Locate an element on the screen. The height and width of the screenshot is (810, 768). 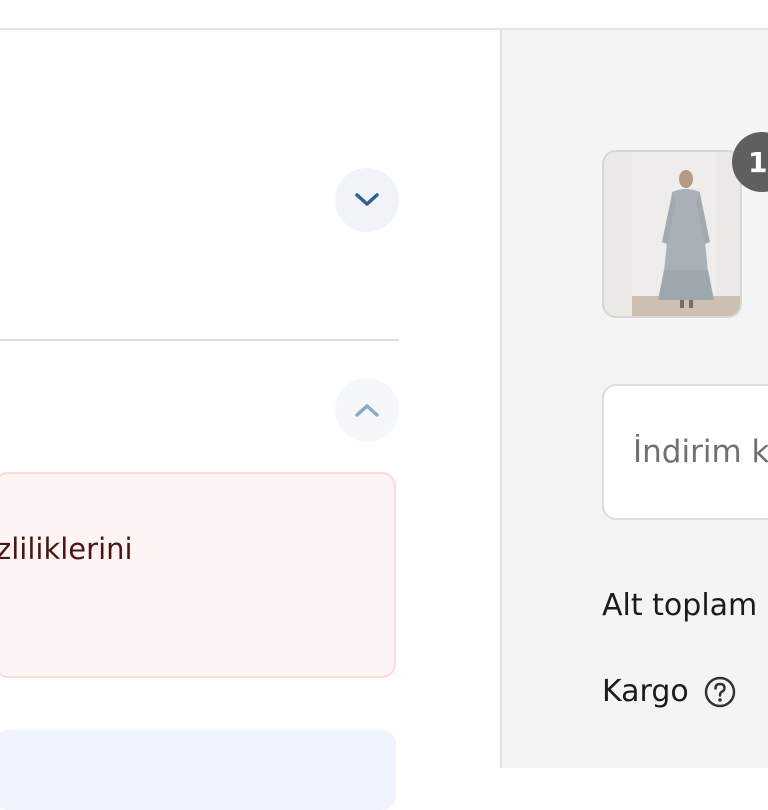
question-circle-icon is located at coordinates (720, 692).